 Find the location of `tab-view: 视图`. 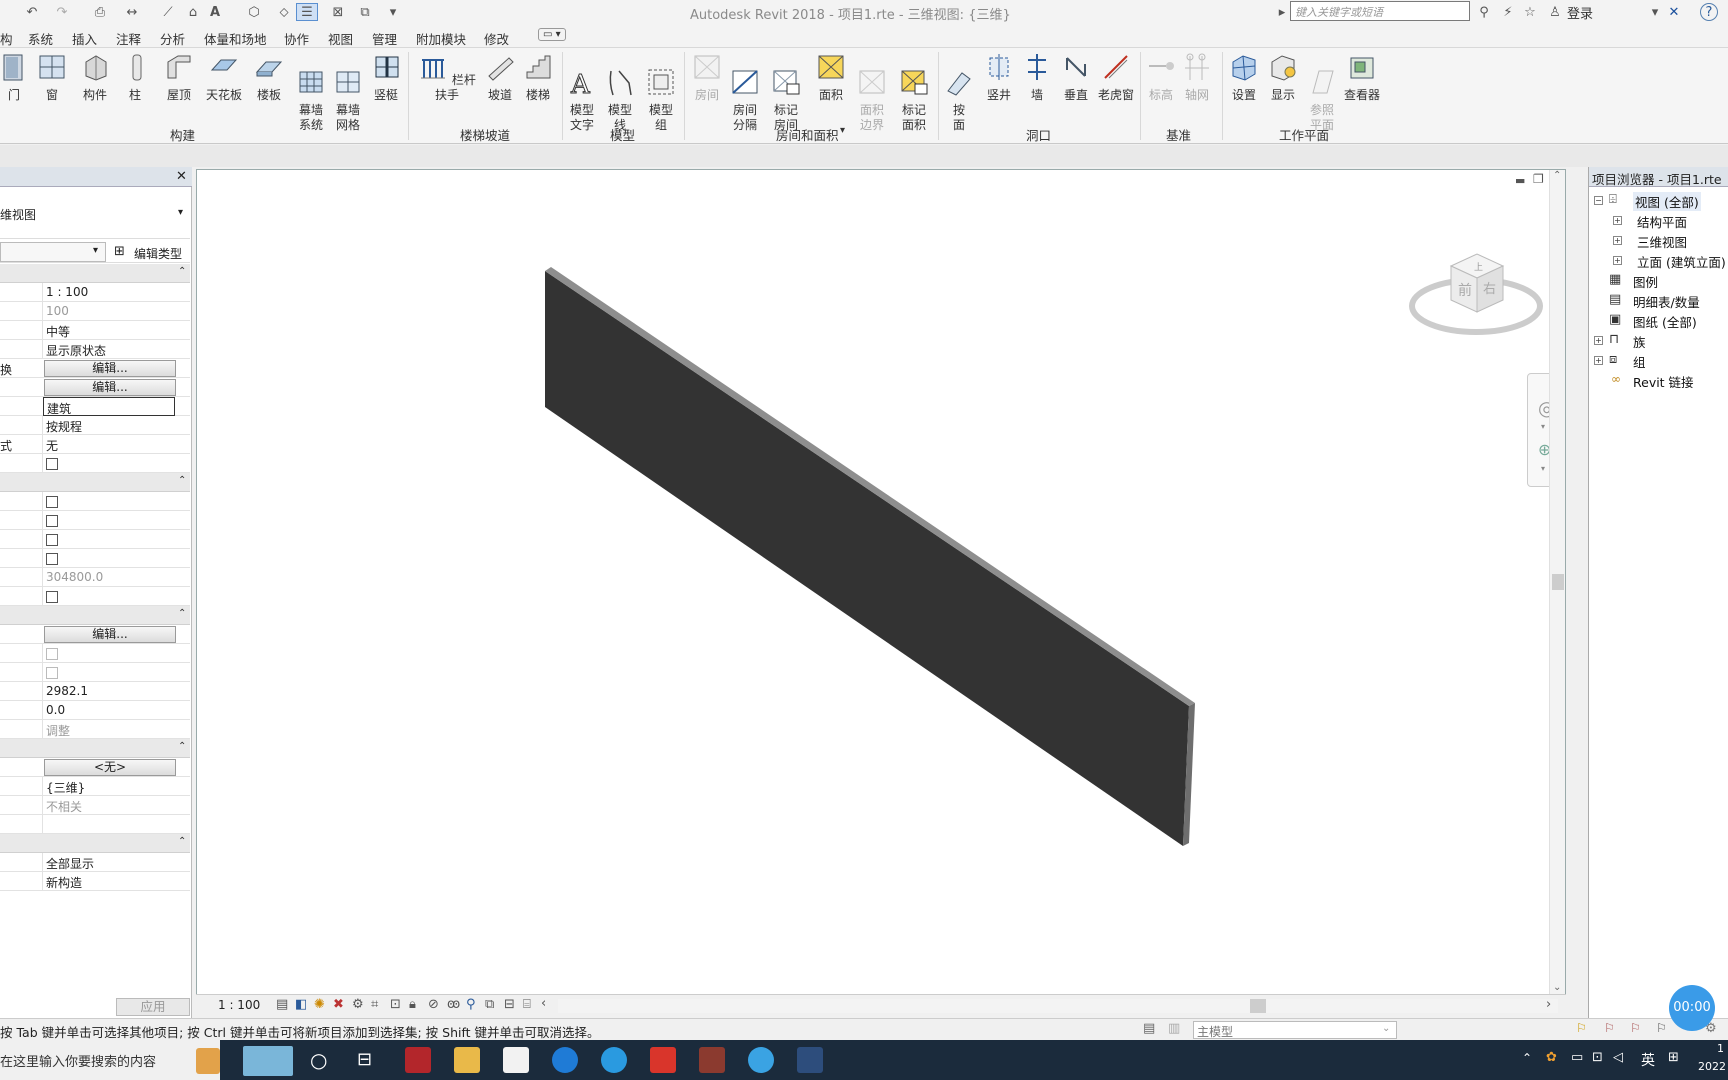

tab-view: 视图 is located at coordinates (340, 38).